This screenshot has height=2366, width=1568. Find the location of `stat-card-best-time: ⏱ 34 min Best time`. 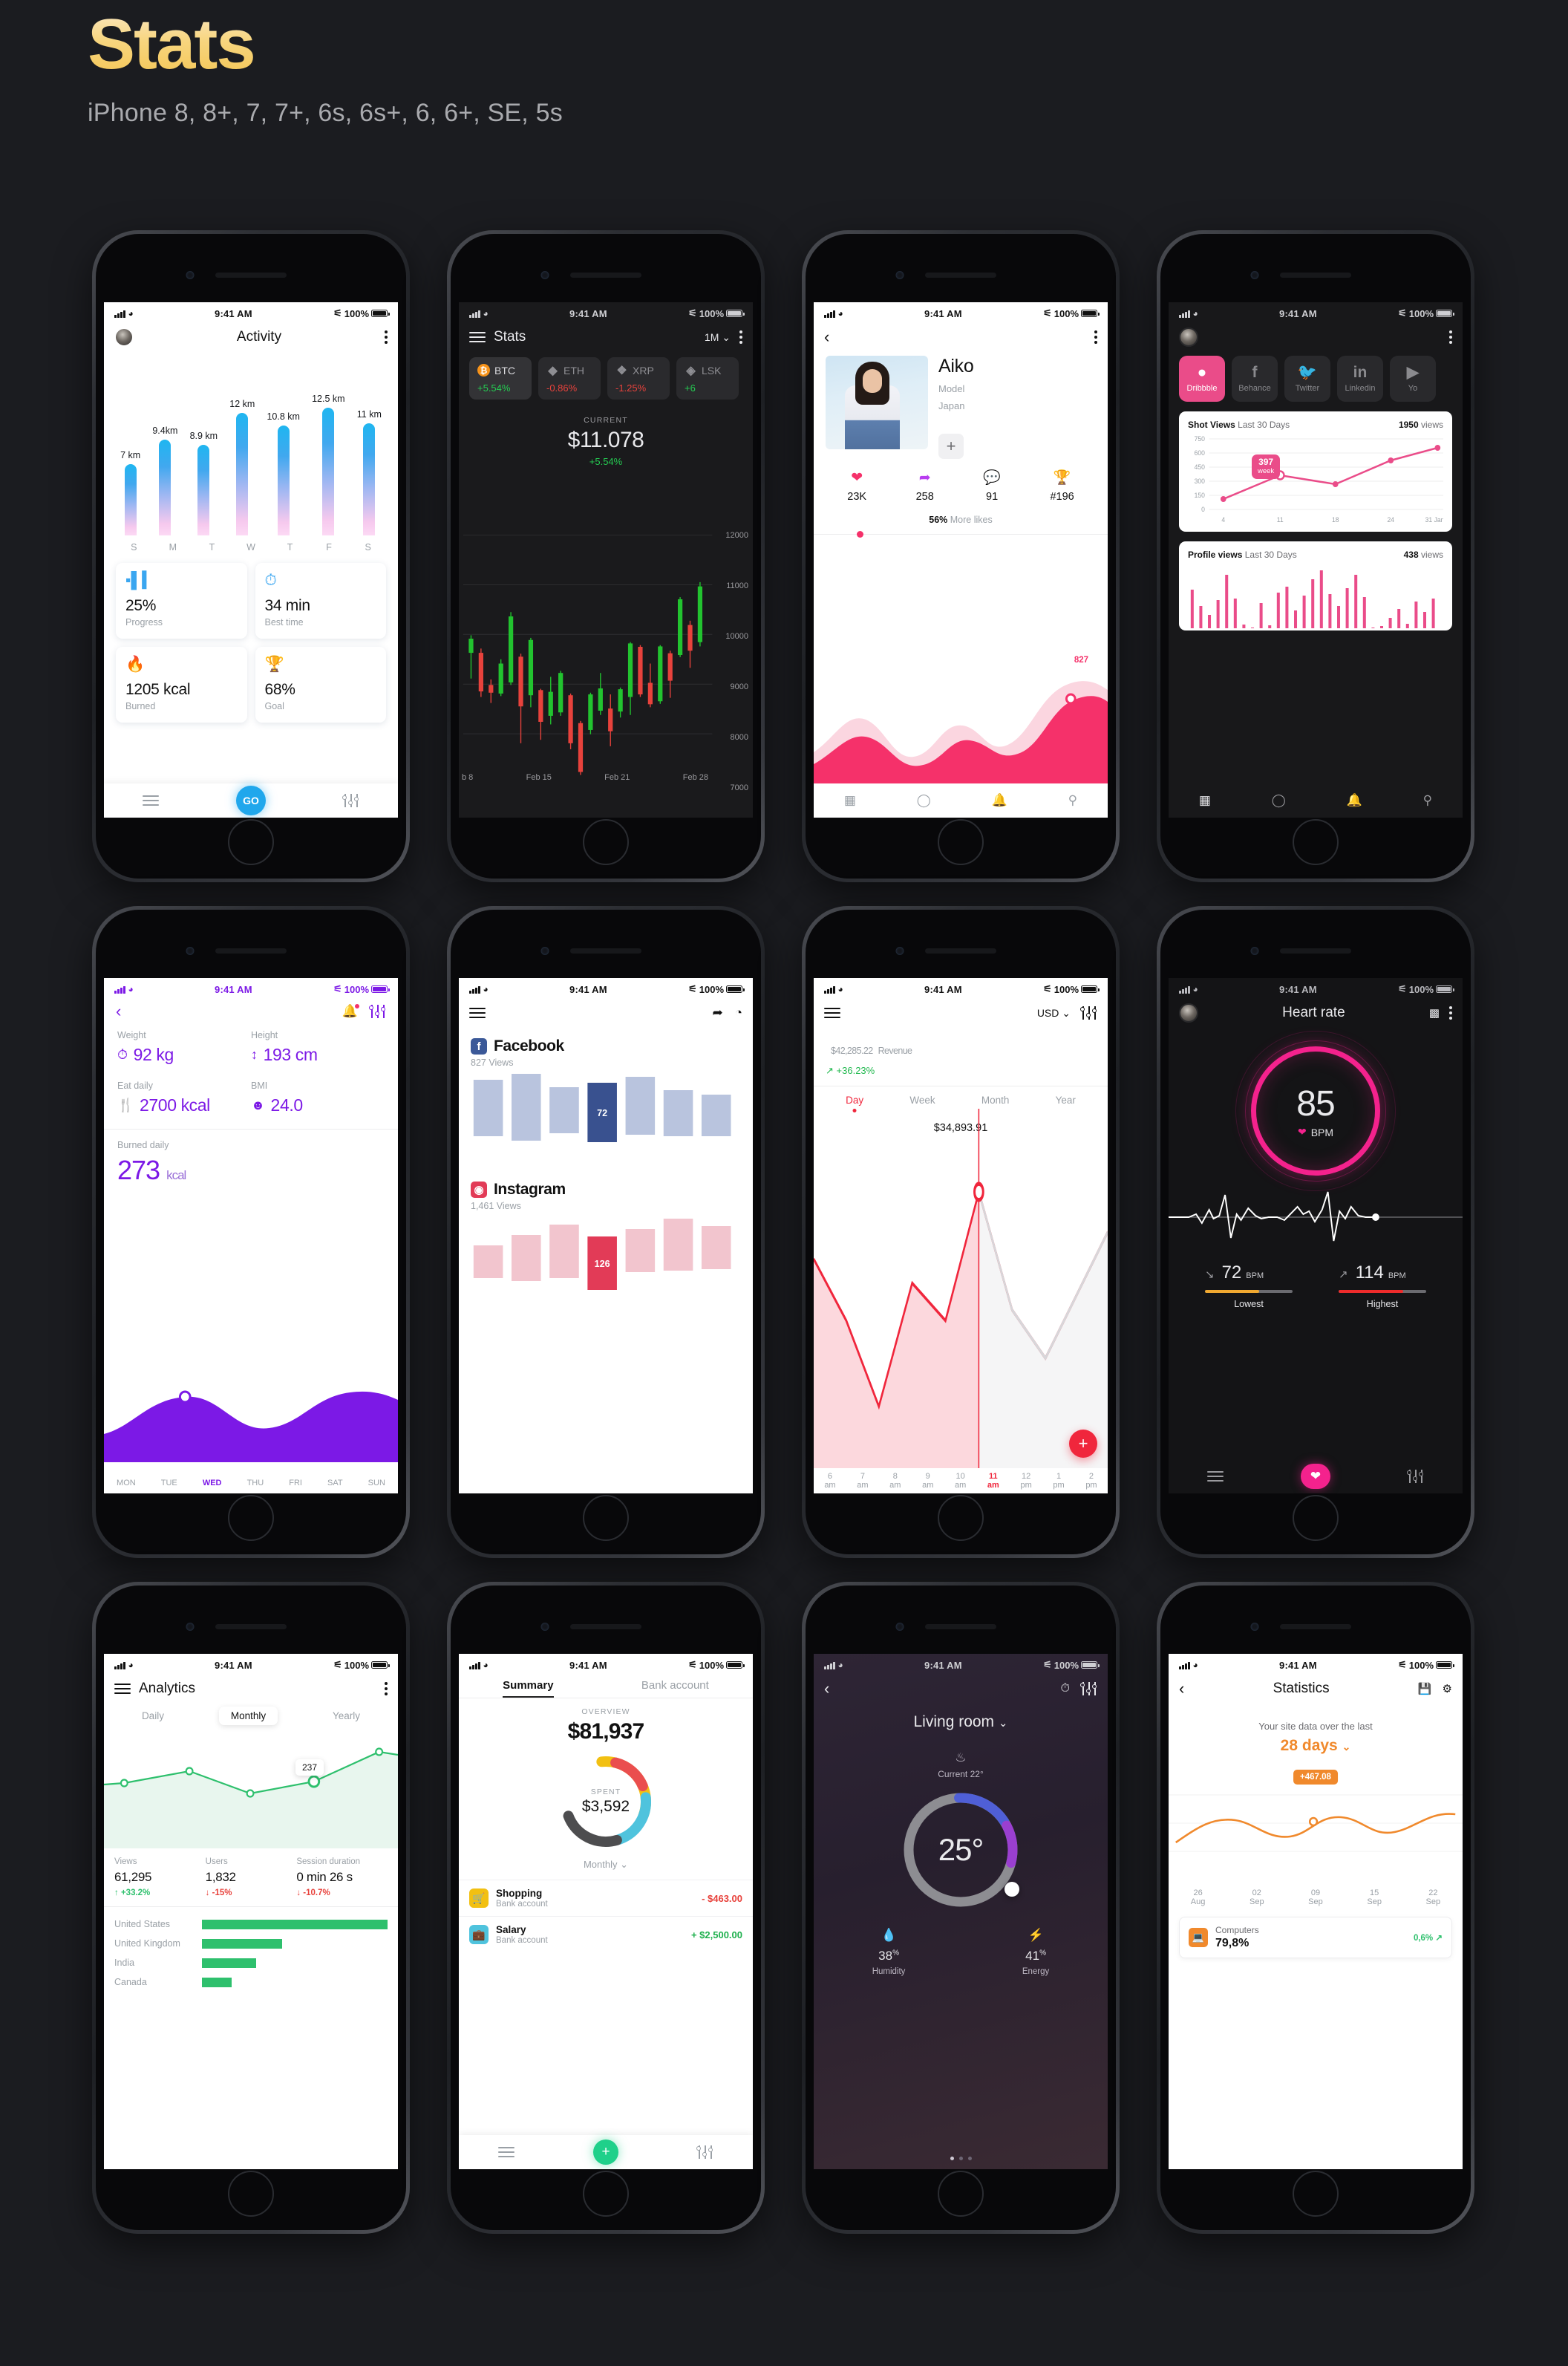

stat-card-best-time: ⏱ 34 min Best time is located at coordinates (320, 601).